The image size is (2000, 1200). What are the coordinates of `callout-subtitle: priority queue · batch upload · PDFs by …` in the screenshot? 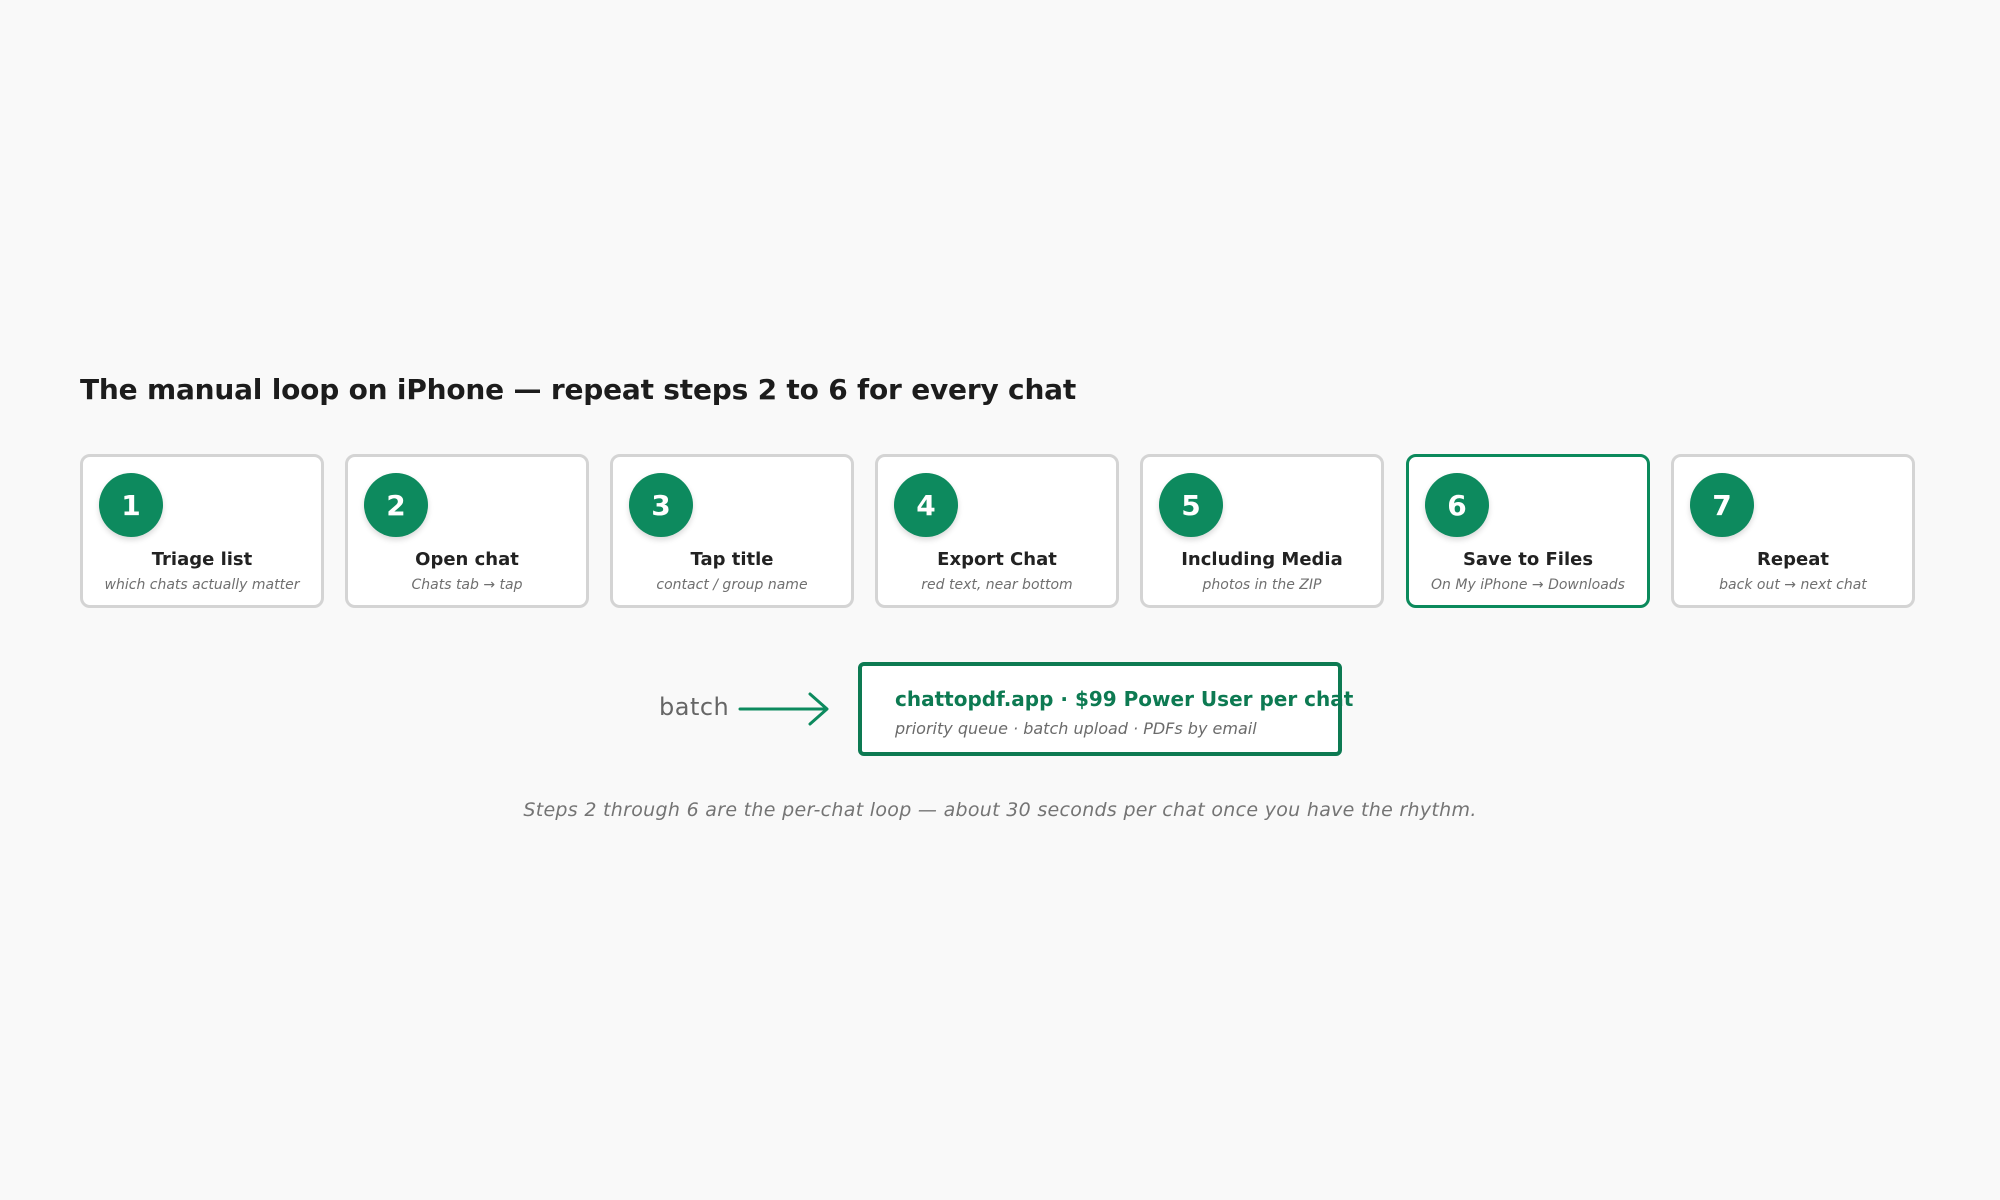 It's located at (1076, 728).